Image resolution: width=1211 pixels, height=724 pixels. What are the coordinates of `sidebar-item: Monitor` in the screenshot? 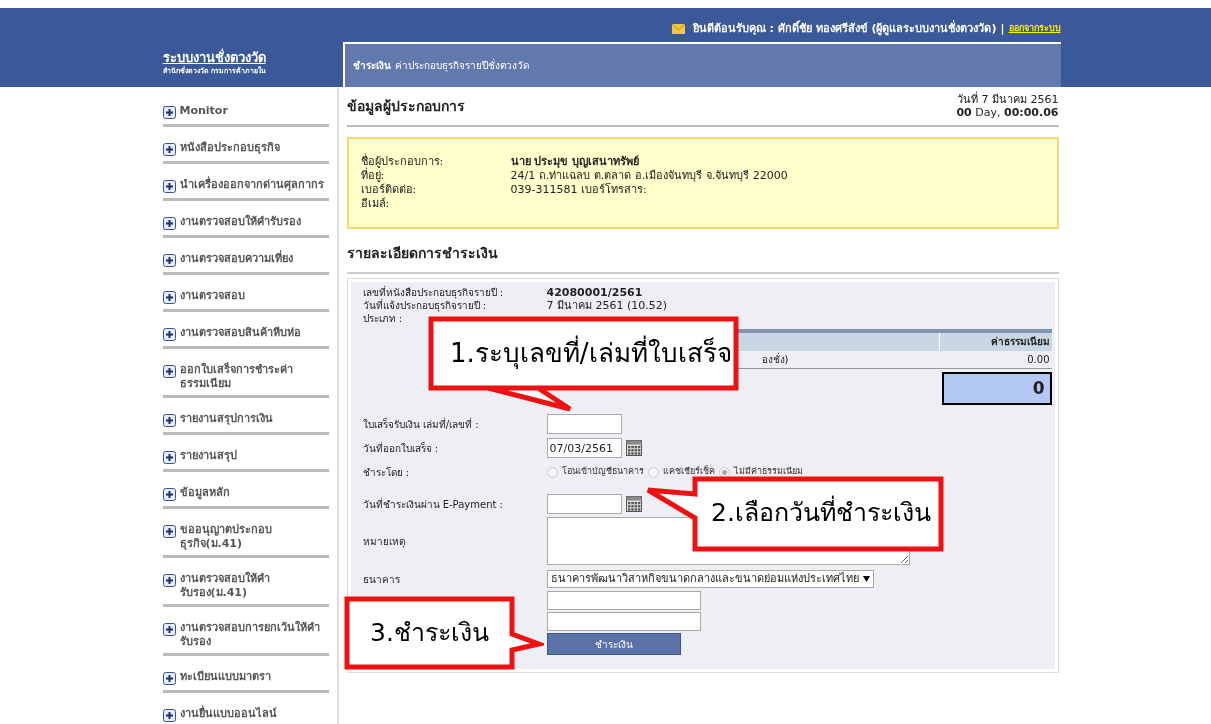 It's located at (245, 114).